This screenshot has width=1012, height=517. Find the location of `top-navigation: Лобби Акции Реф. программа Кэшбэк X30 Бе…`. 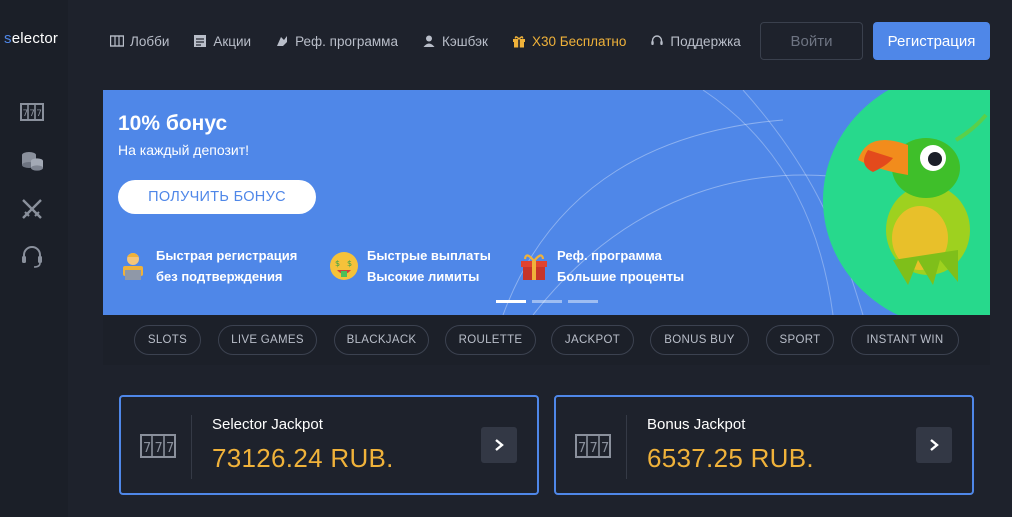

top-navigation: Лобби Акции Реф. программа Кэшбэк X30 Бе… is located at coordinates (437, 41).